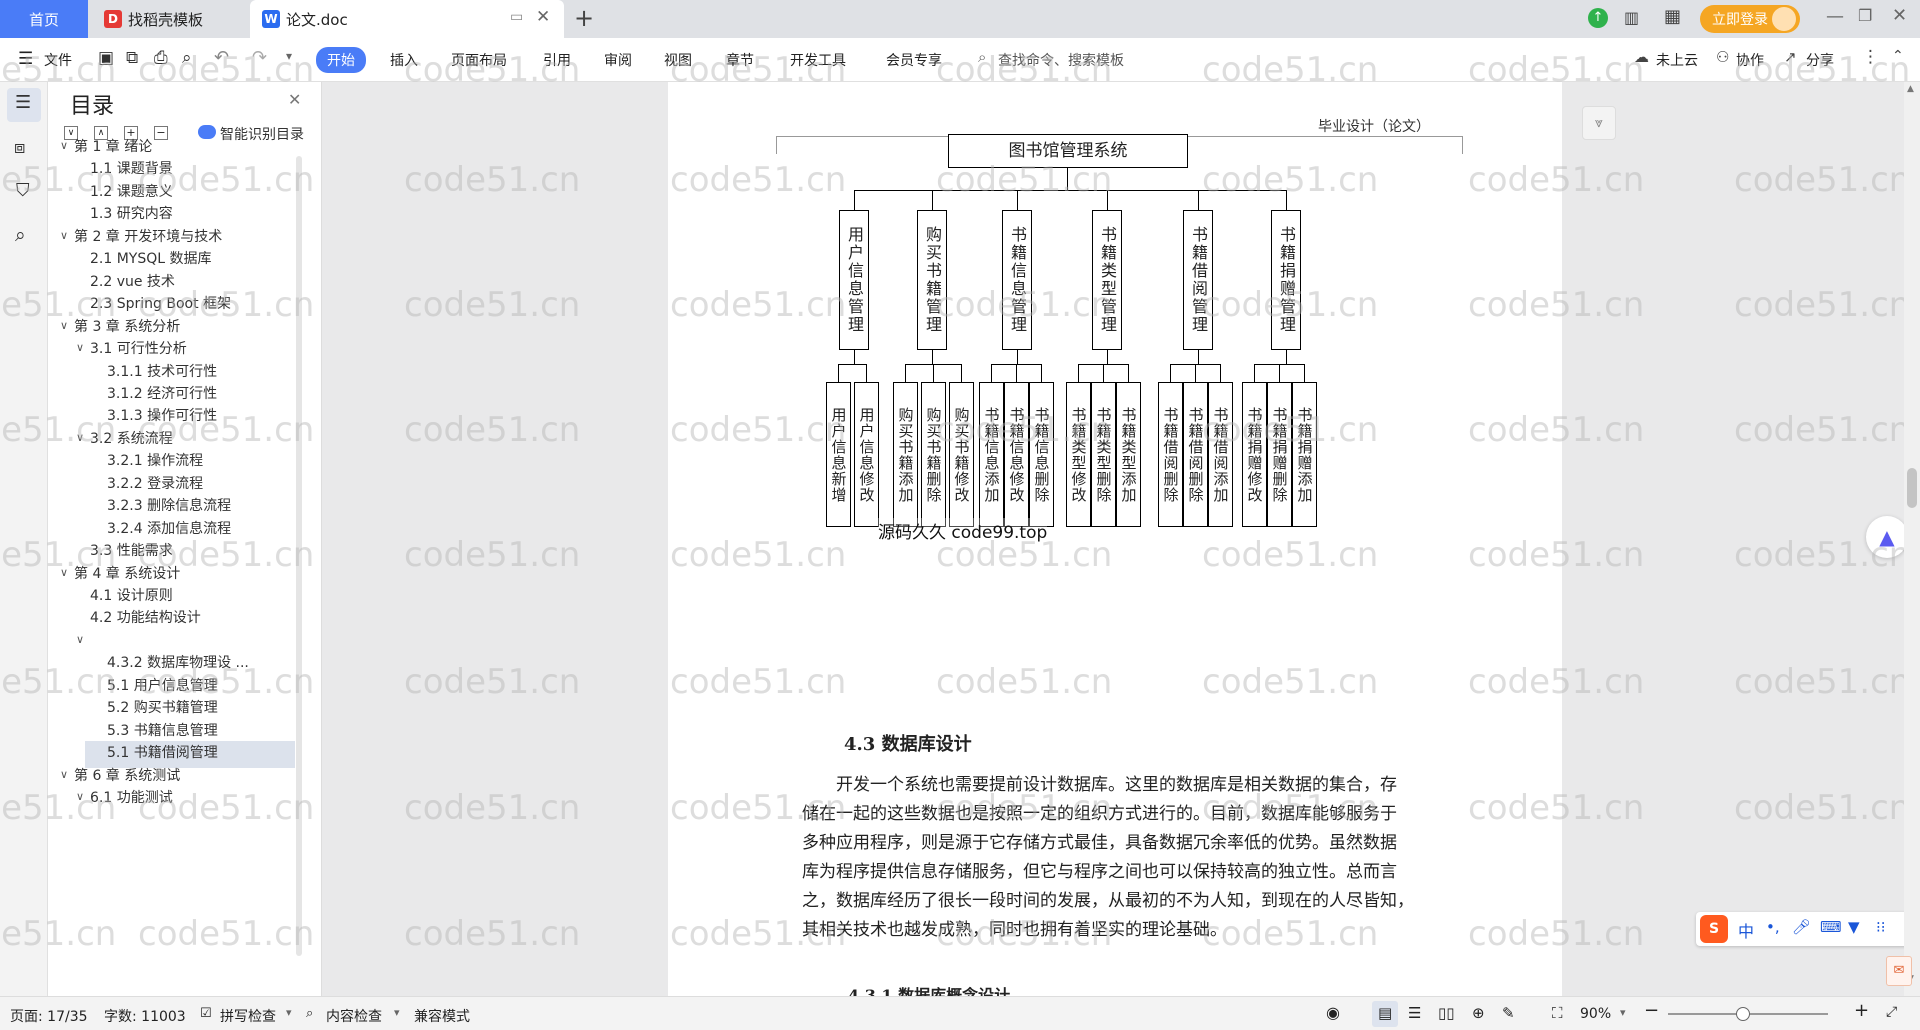 The height and width of the screenshot is (1030, 1920). What do you see at coordinates (162, 685) in the screenshot?
I see `toc-item: 5.1 用户信息管理` at bounding box center [162, 685].